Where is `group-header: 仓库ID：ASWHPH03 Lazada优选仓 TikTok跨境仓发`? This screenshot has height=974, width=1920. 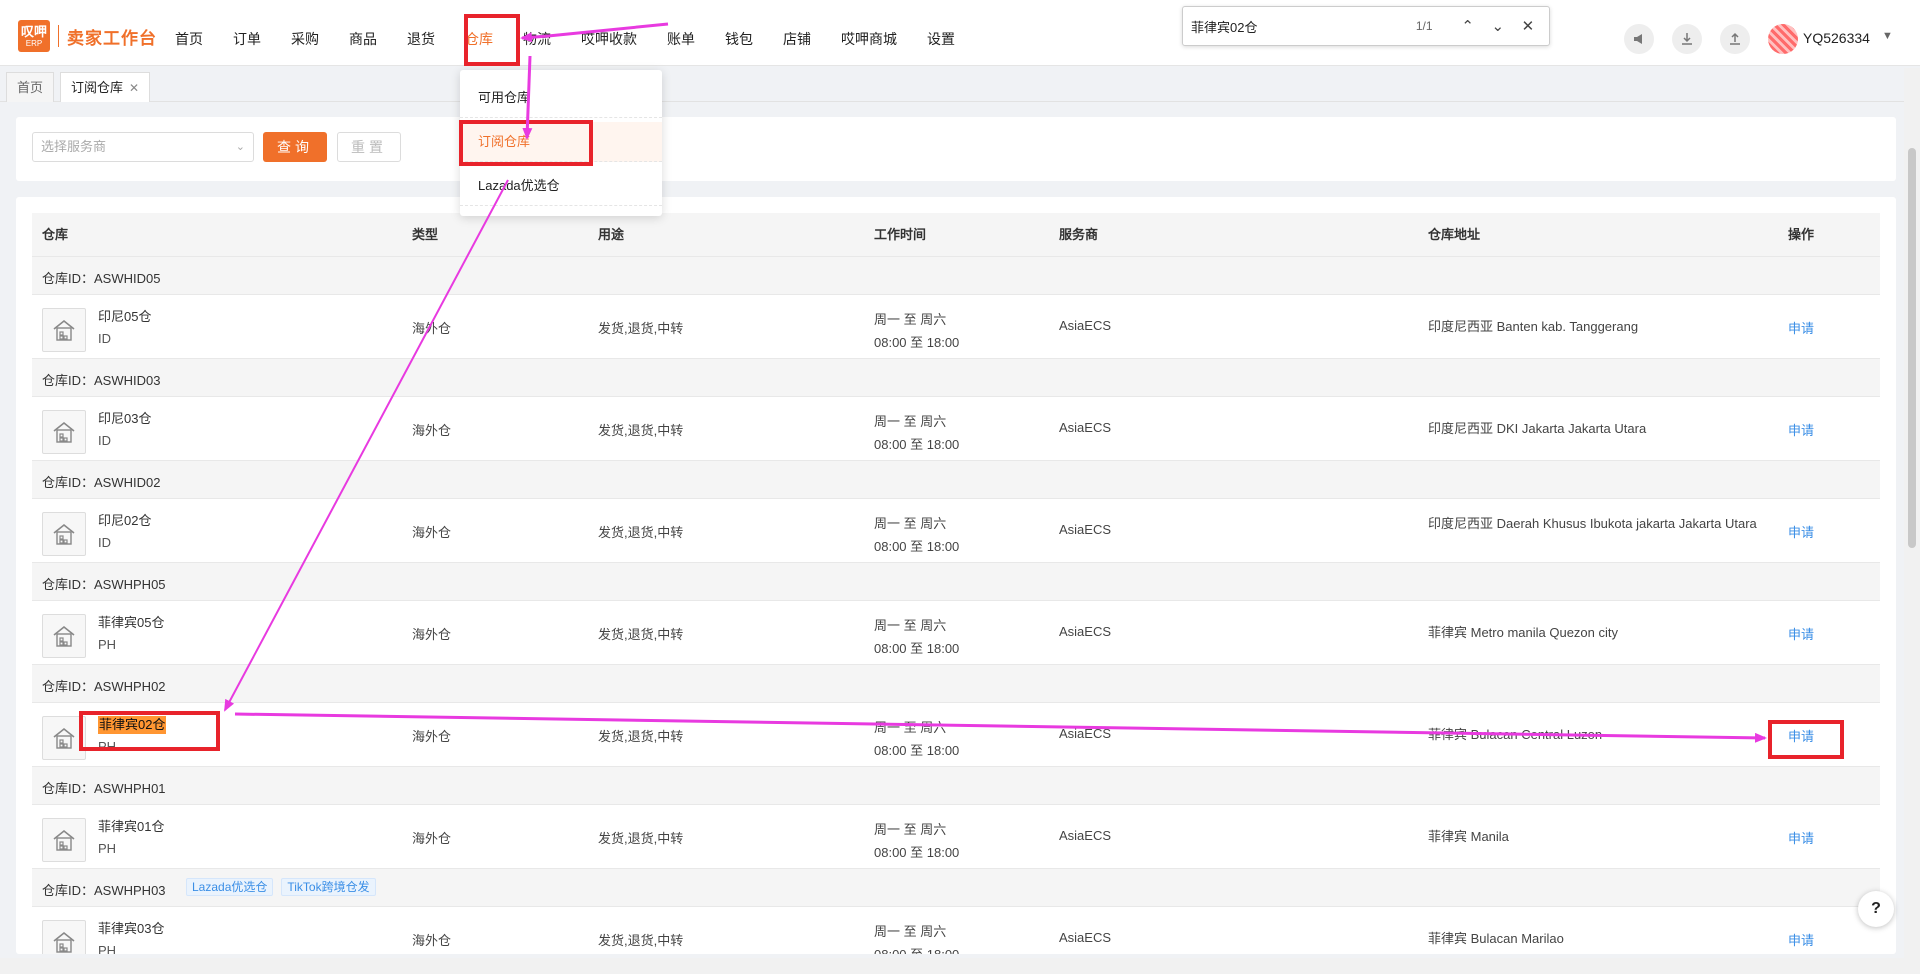
group-header: 仓库ID：ASWHPH03 Lazada优选仓 TikTok跨境仓发 is located at coordinates (956, 888).